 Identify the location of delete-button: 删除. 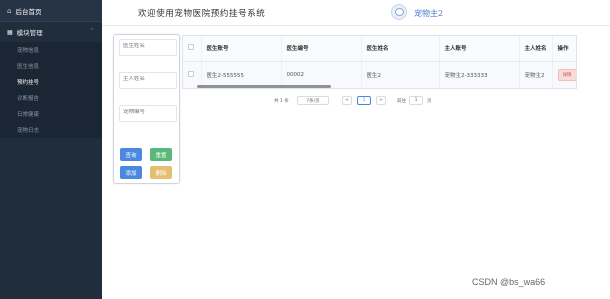
(161, 172).